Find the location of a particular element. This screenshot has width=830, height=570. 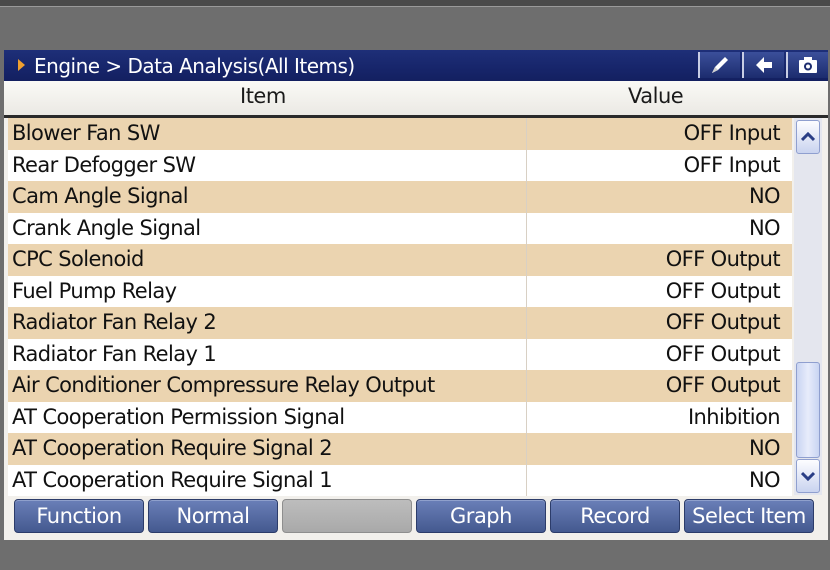

scrollbar-thumb is located at coordinates (808, 410).